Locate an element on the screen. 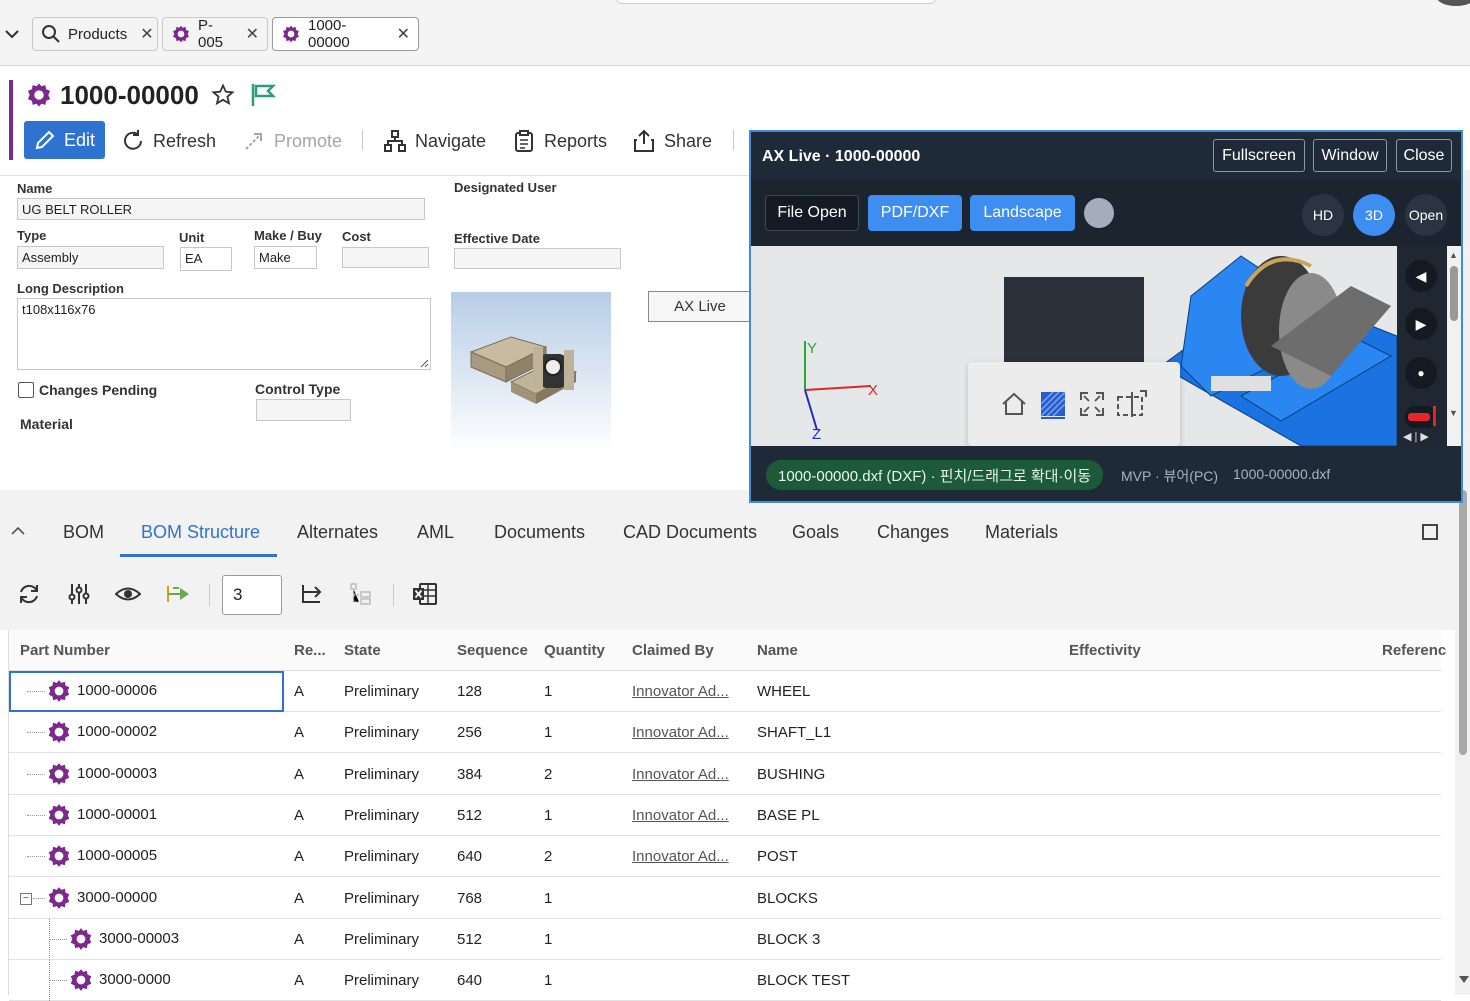 This screenshot has width=1470, height=1001. tab-materials: Materials is located at coordinates (1021, 532).